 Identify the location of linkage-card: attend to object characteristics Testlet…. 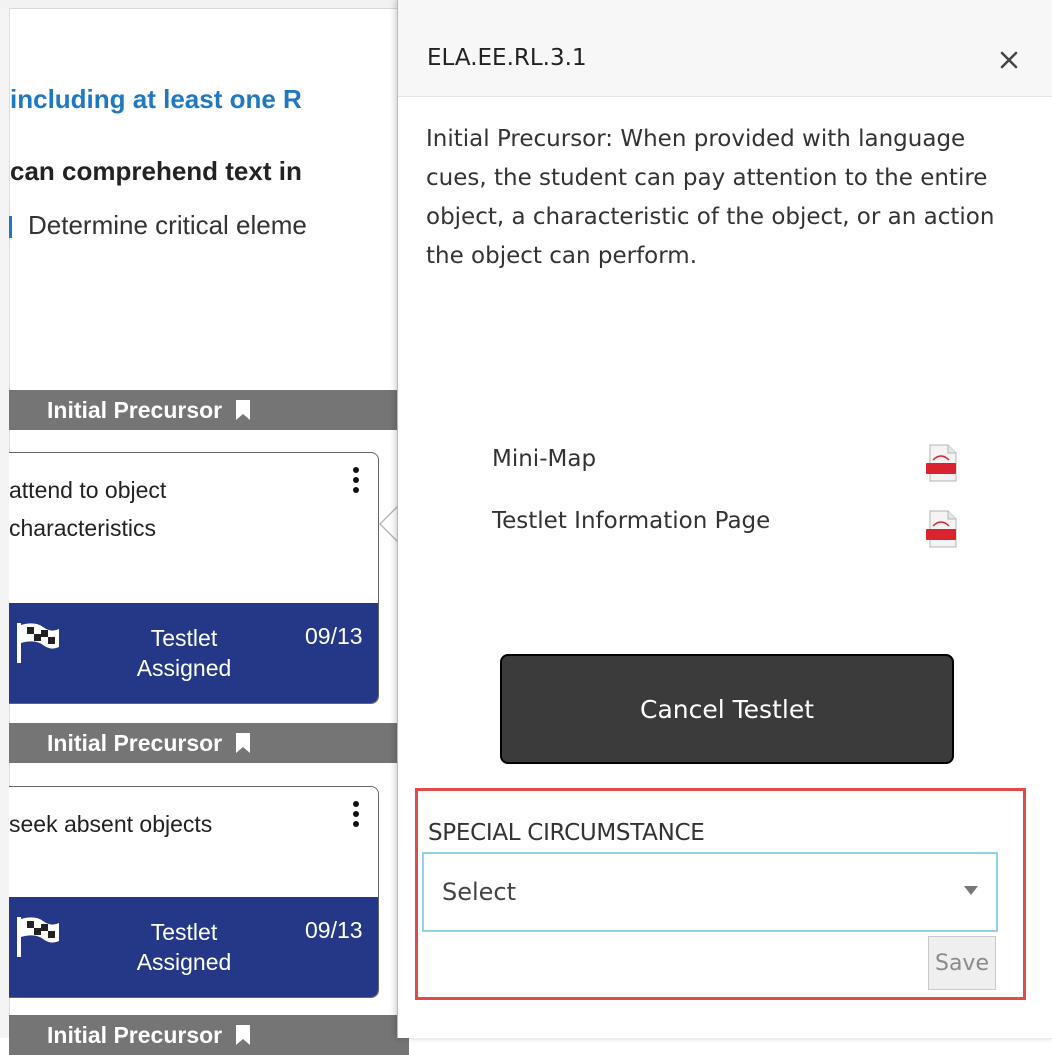
(194, 578).